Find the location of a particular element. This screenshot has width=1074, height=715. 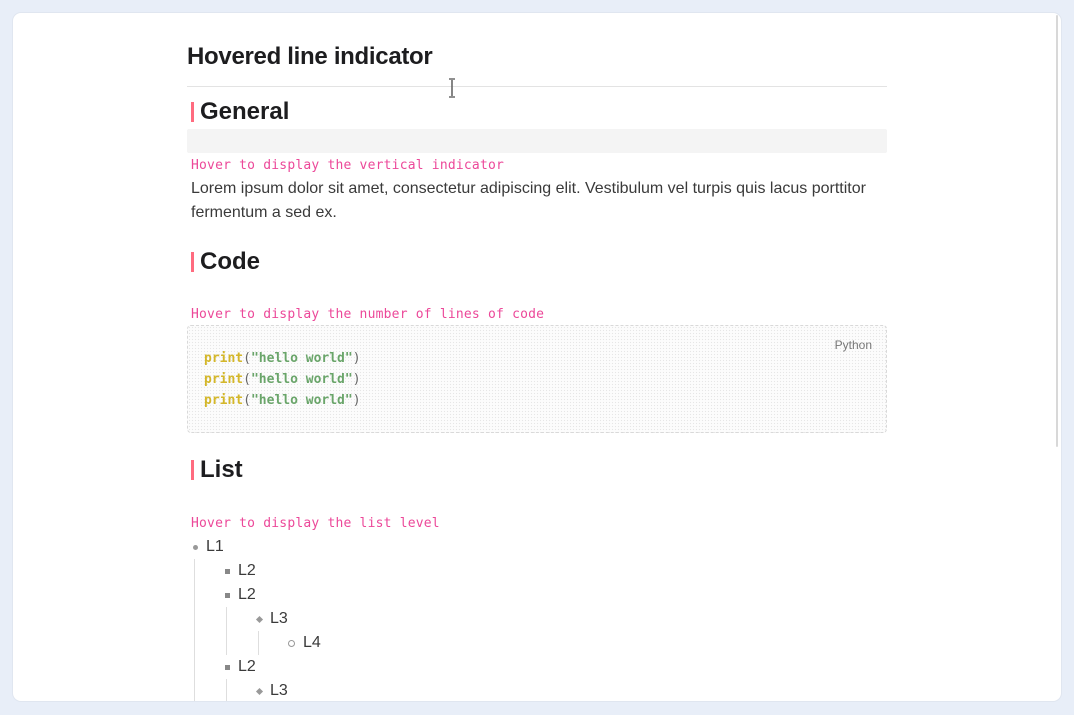

section-heading-code: Code is located at coordinates (225, 262).